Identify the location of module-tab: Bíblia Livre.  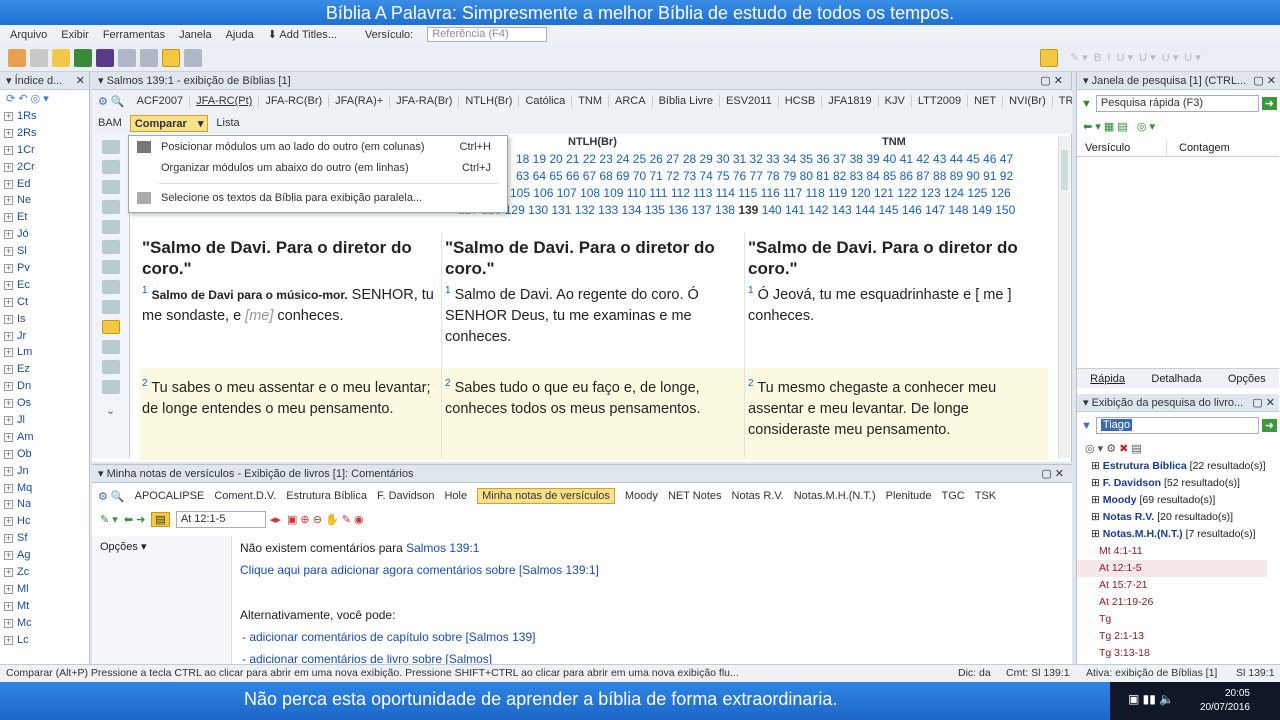
(690, 101).